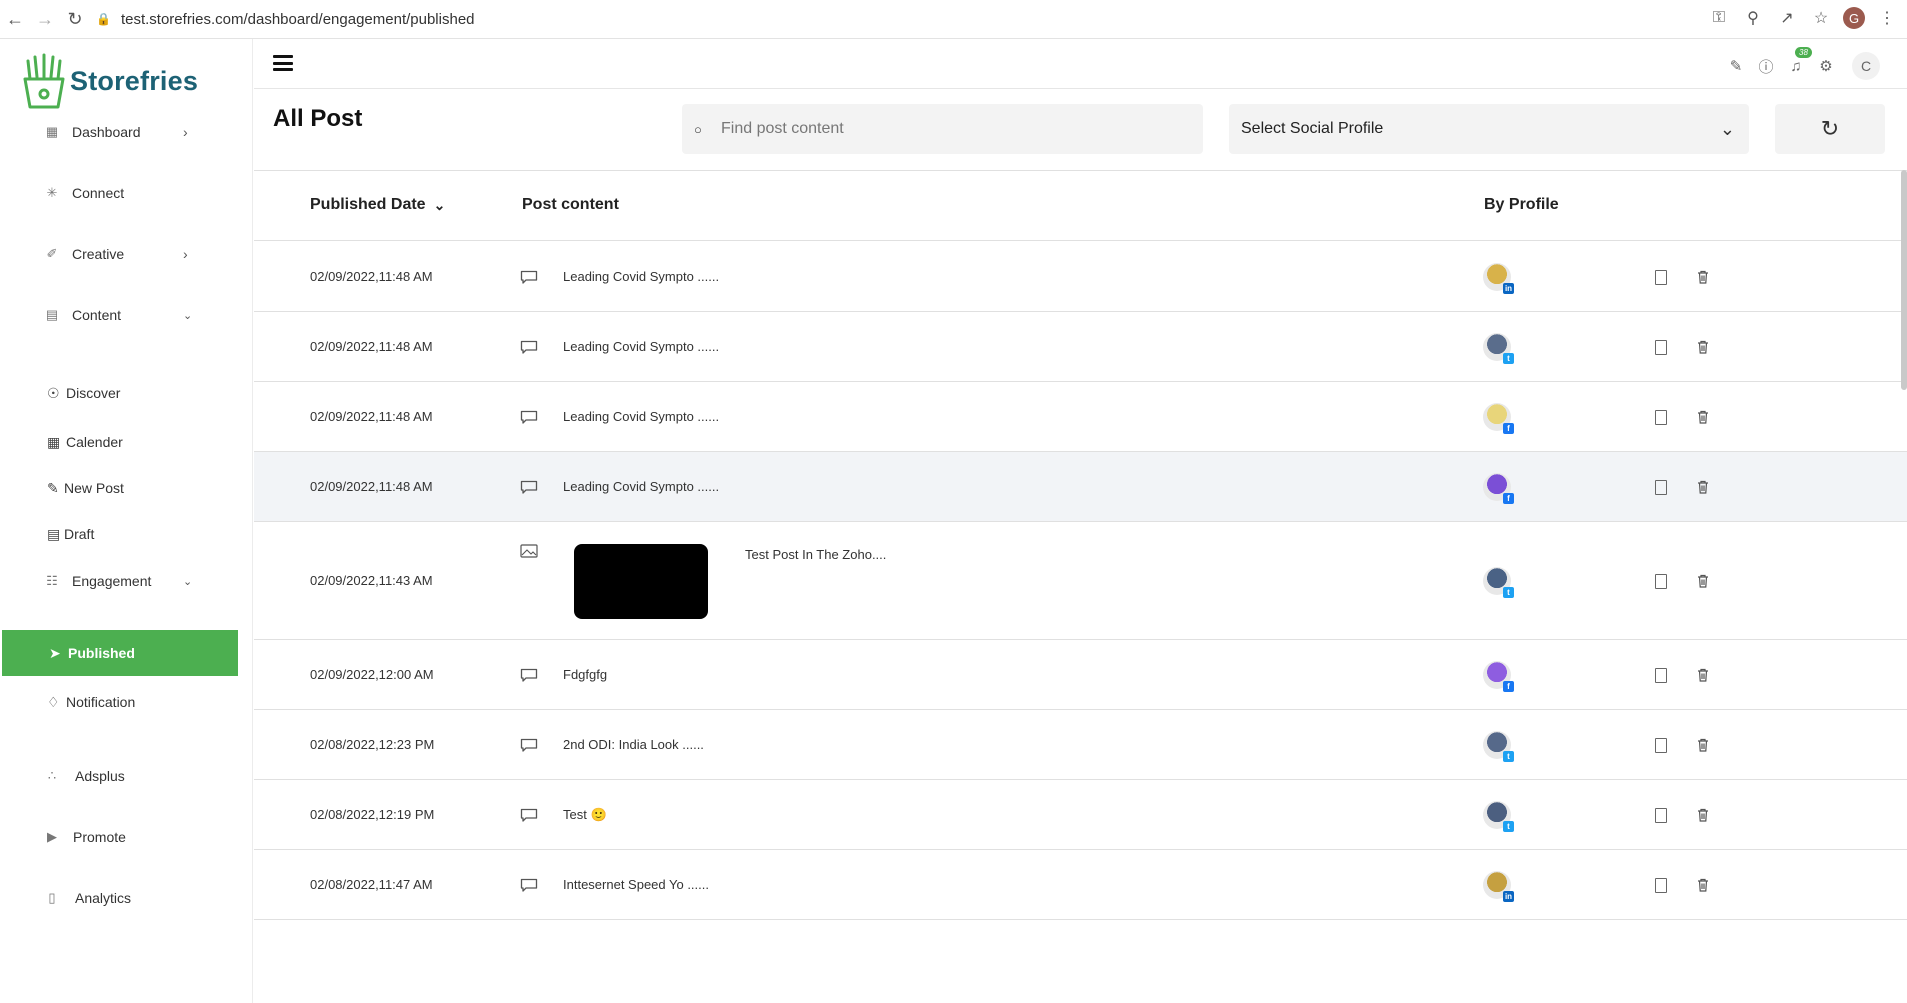 This screenshot has width=1907, height=1003. Describe the element at coordinates (1080, 815) in the screenshot. I see `table-row: 02/08/2022,12:19 PM Test 🙂 t` at that location.